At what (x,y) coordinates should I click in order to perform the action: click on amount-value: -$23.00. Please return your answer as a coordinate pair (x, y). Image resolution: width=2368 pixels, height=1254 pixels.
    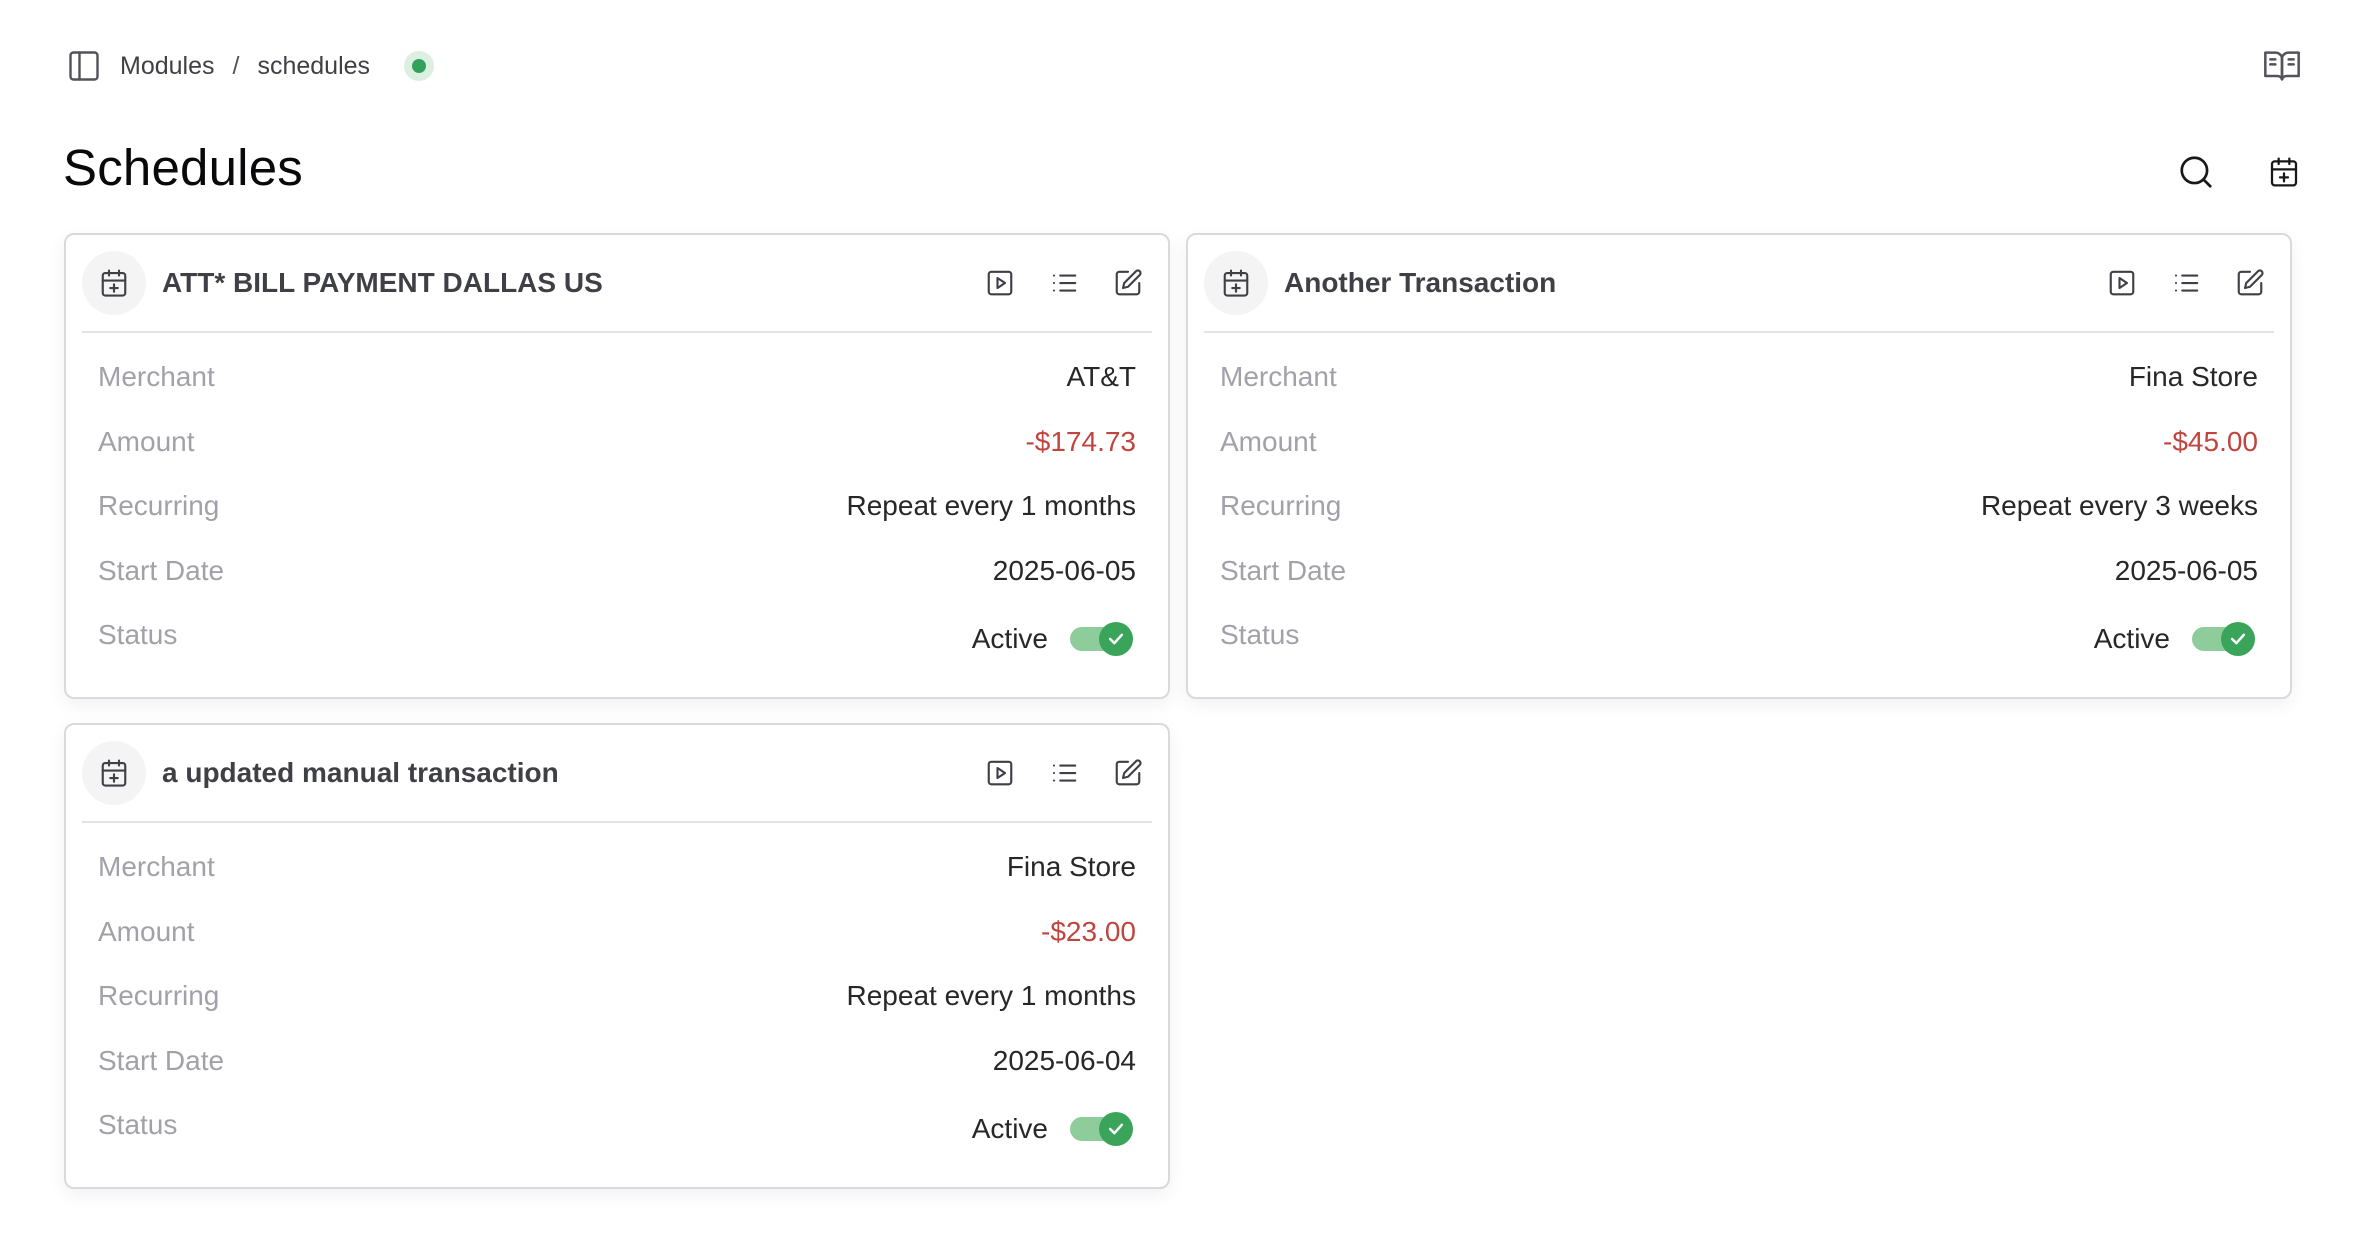
    Looking at the image, I should click on (1088, 931).